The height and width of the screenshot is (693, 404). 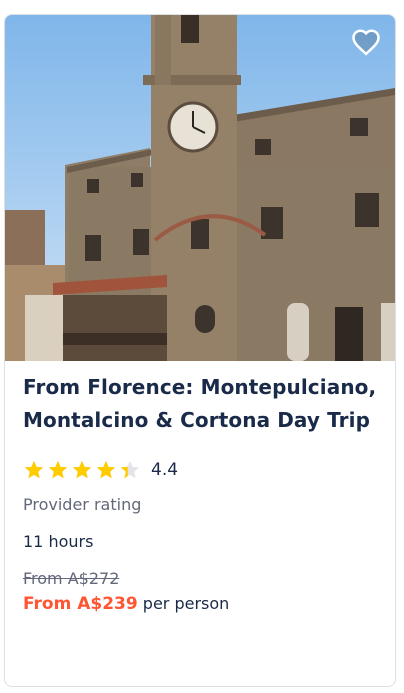 I want to click on price-row: From A$239 per person, so click(x=203, y=604).